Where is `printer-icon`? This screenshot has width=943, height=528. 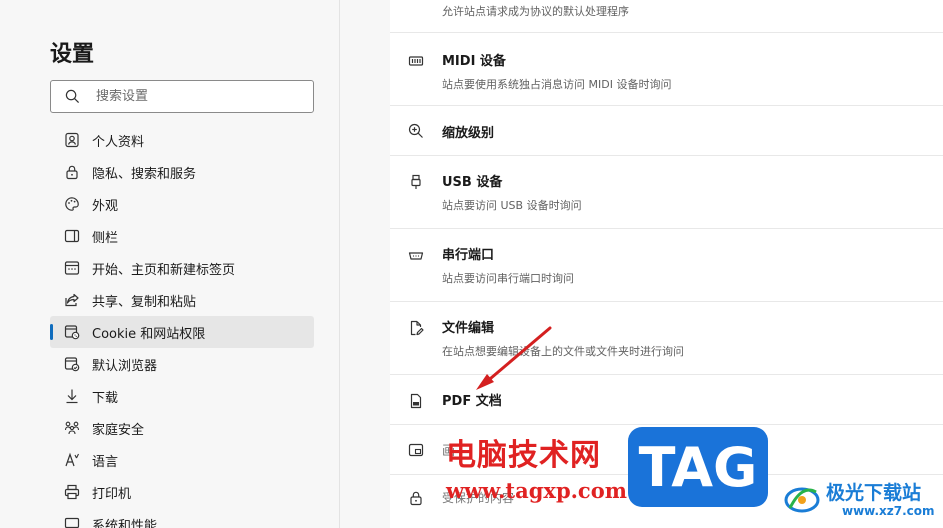
printer-icon is located at coordinates (71, 492).